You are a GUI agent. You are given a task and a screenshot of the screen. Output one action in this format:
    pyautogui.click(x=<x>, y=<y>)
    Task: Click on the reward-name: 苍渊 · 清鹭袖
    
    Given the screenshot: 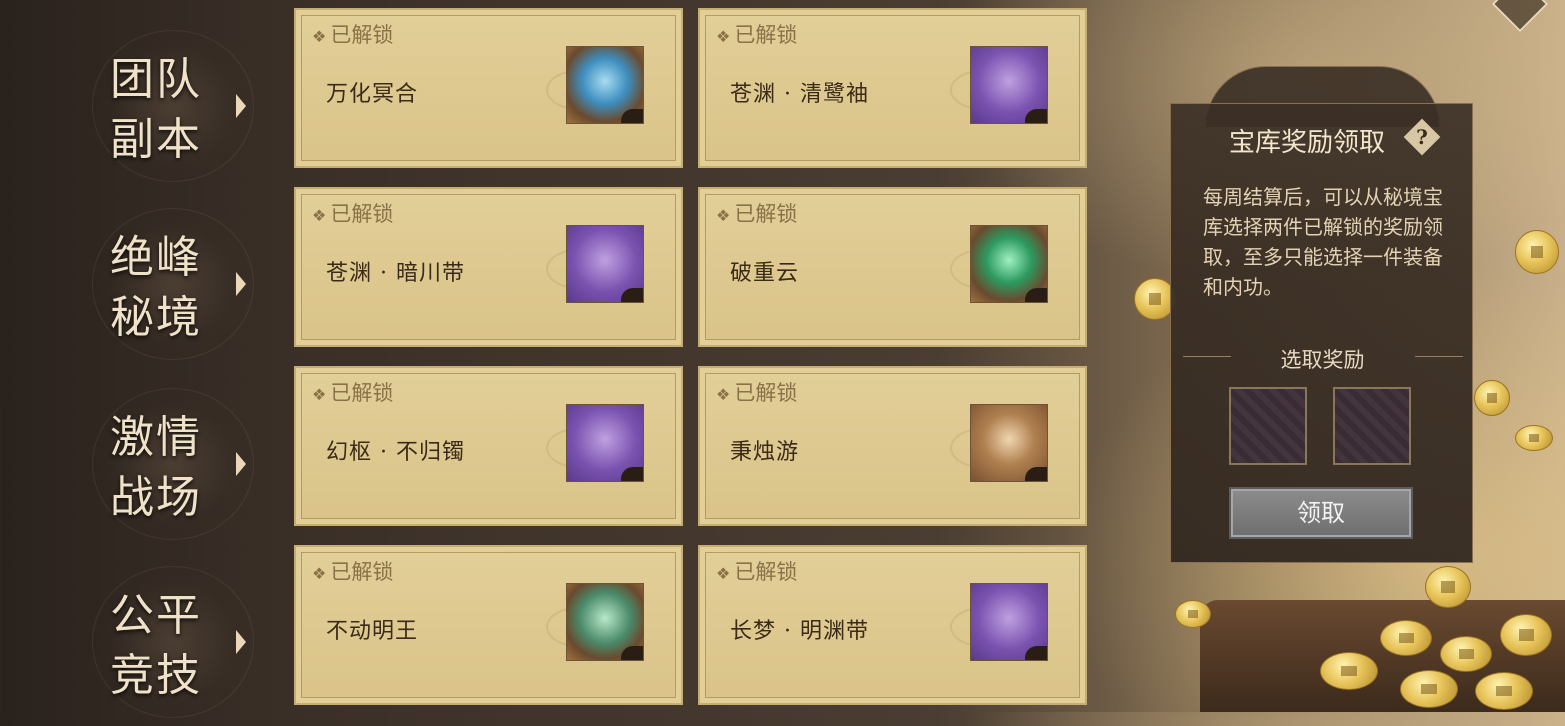 What is the action you would take?
    pyautogui.click(x=799, y=94)
    